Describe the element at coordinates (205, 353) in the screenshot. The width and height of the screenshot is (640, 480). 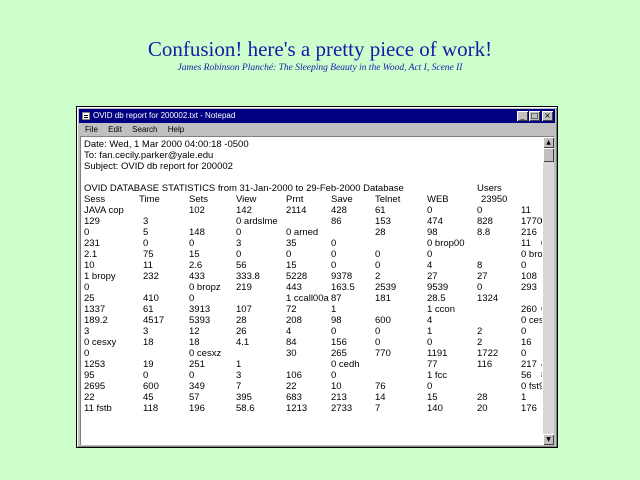
I see `table-cell: 0 cesxz` at that location.